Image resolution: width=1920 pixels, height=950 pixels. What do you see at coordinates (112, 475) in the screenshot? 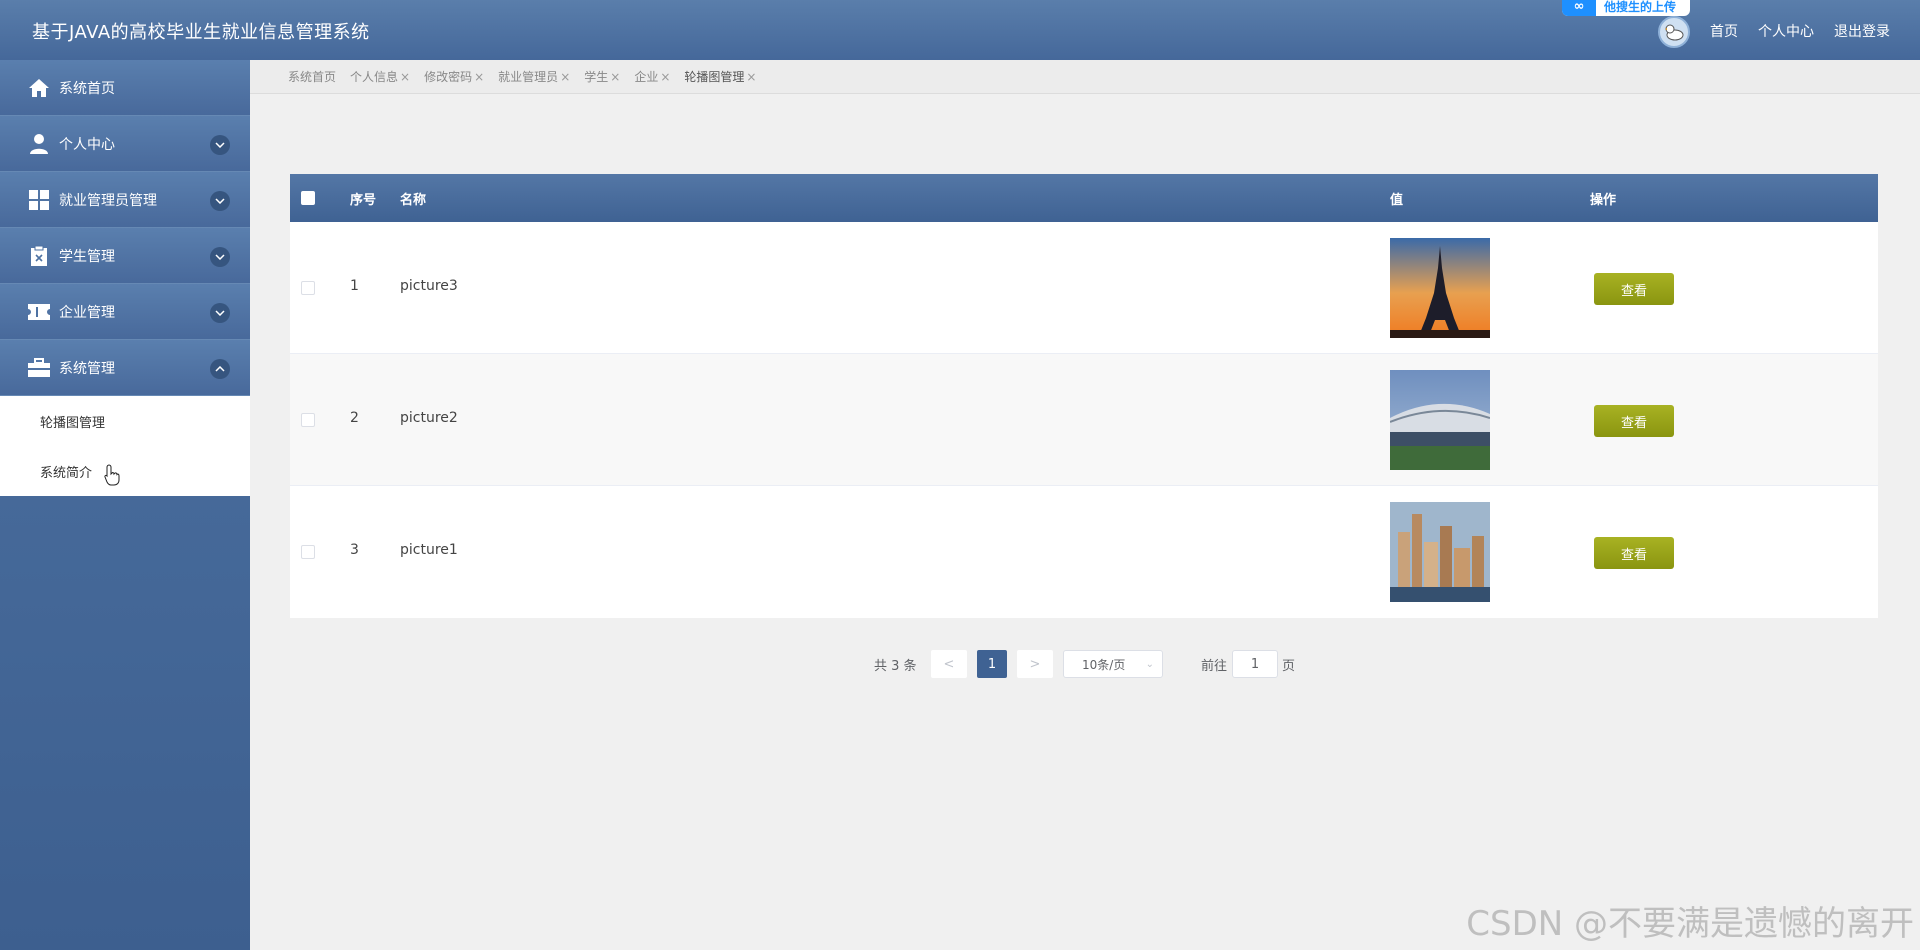
I see `hand-cursor-icon` at bounding box center [112, 475].